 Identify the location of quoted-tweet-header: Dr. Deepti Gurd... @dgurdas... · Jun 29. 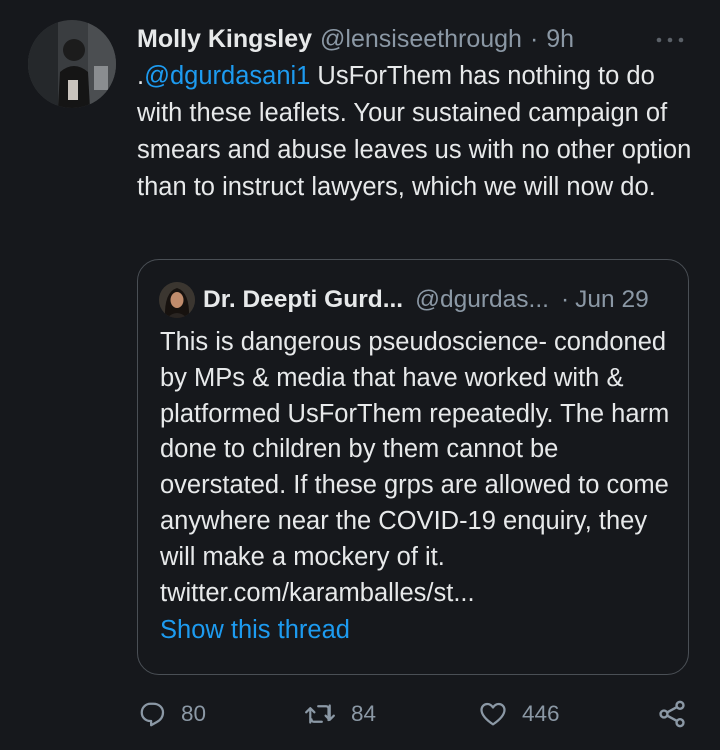
(426, 300).